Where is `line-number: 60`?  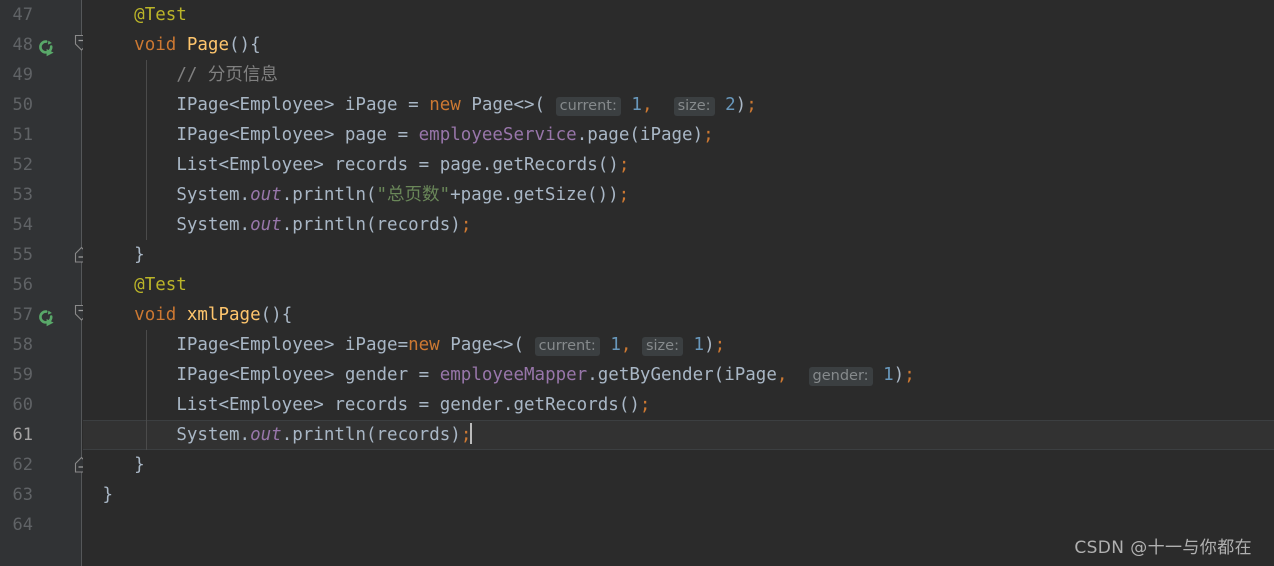 line-number: 60 is located at coordinates (22, 405).